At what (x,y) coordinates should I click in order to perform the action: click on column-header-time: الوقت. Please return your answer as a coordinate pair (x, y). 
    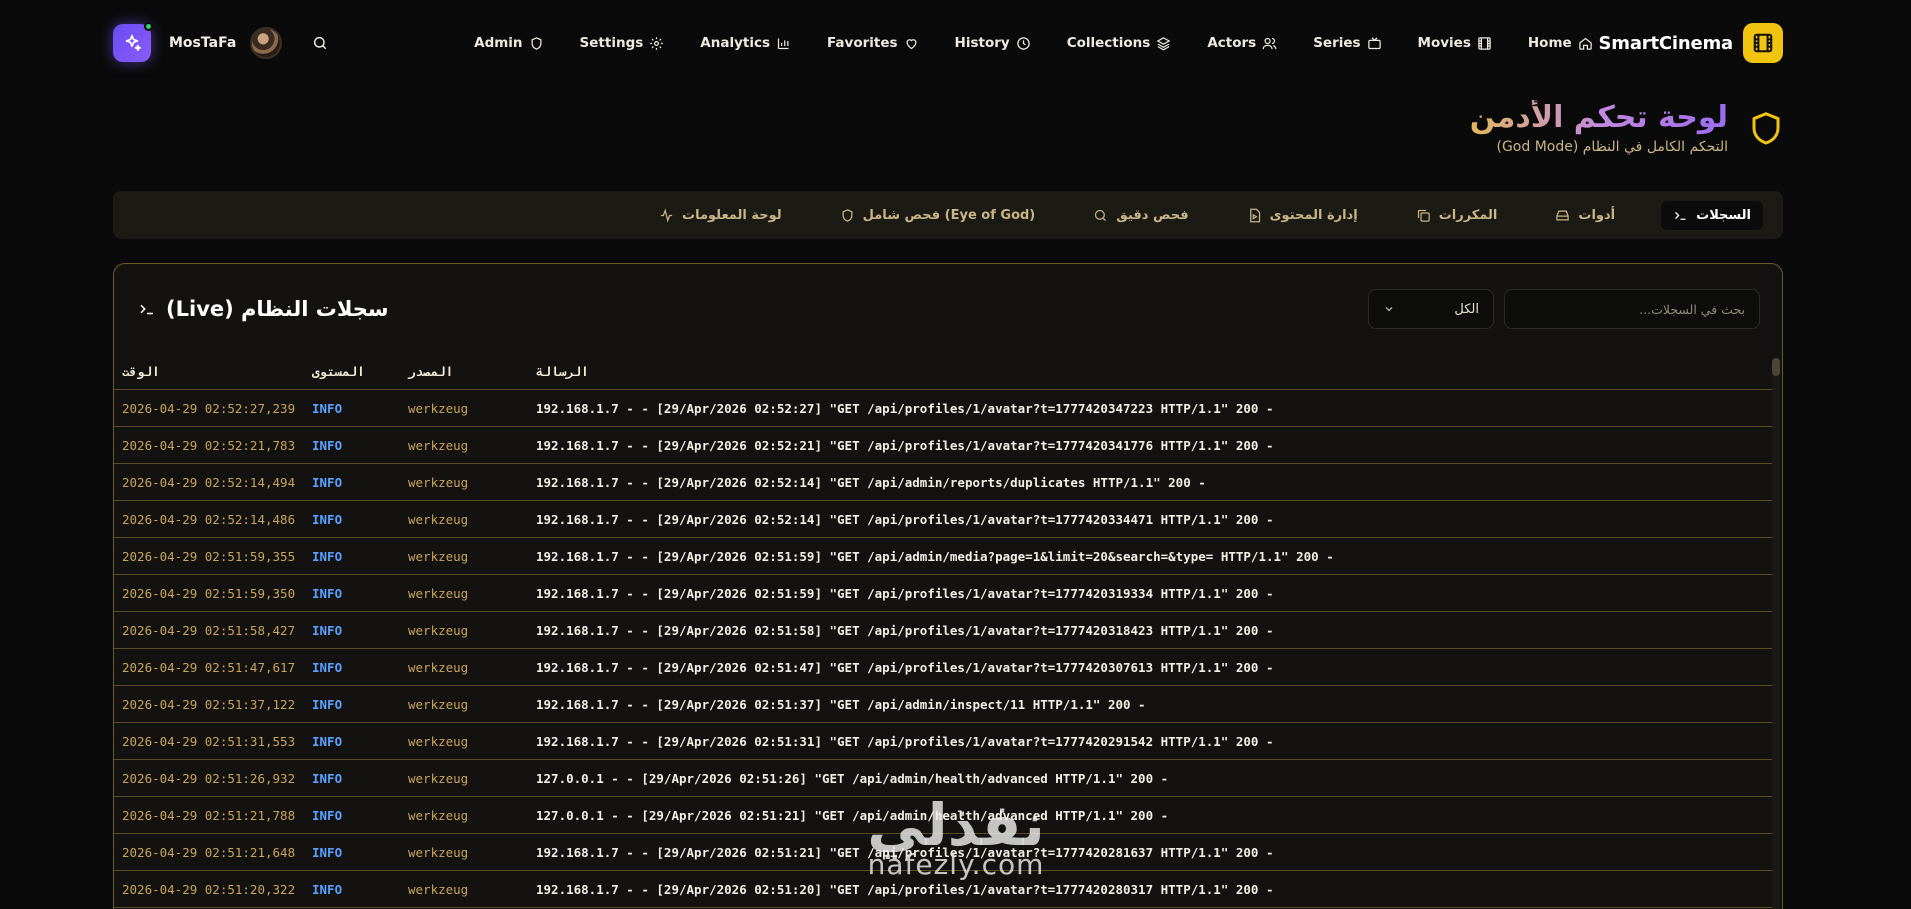
    Looking at the image, I should click on (141, 371).